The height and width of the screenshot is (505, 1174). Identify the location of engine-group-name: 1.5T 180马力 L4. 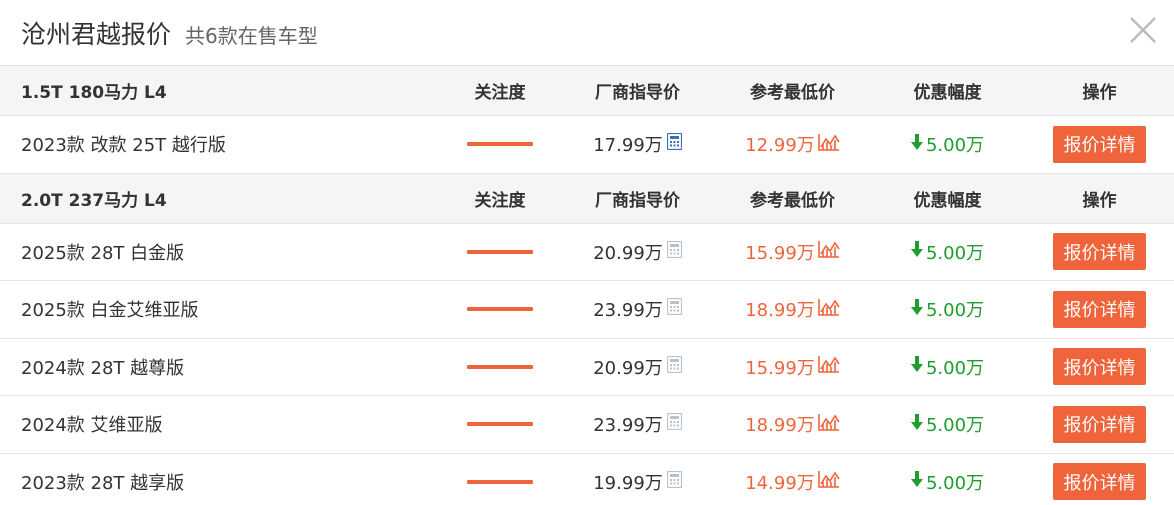
(94, 93).